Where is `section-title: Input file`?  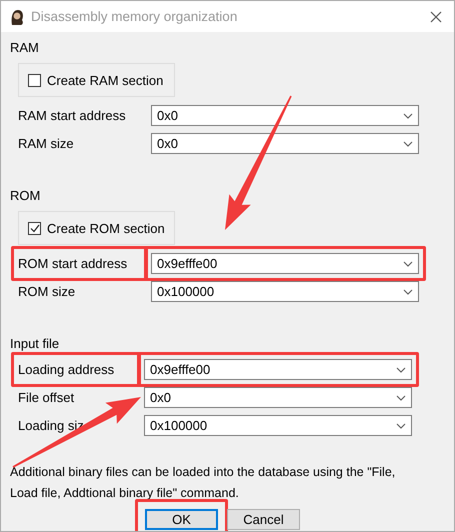
section-title: Input file is located at coordinates (35, 344).